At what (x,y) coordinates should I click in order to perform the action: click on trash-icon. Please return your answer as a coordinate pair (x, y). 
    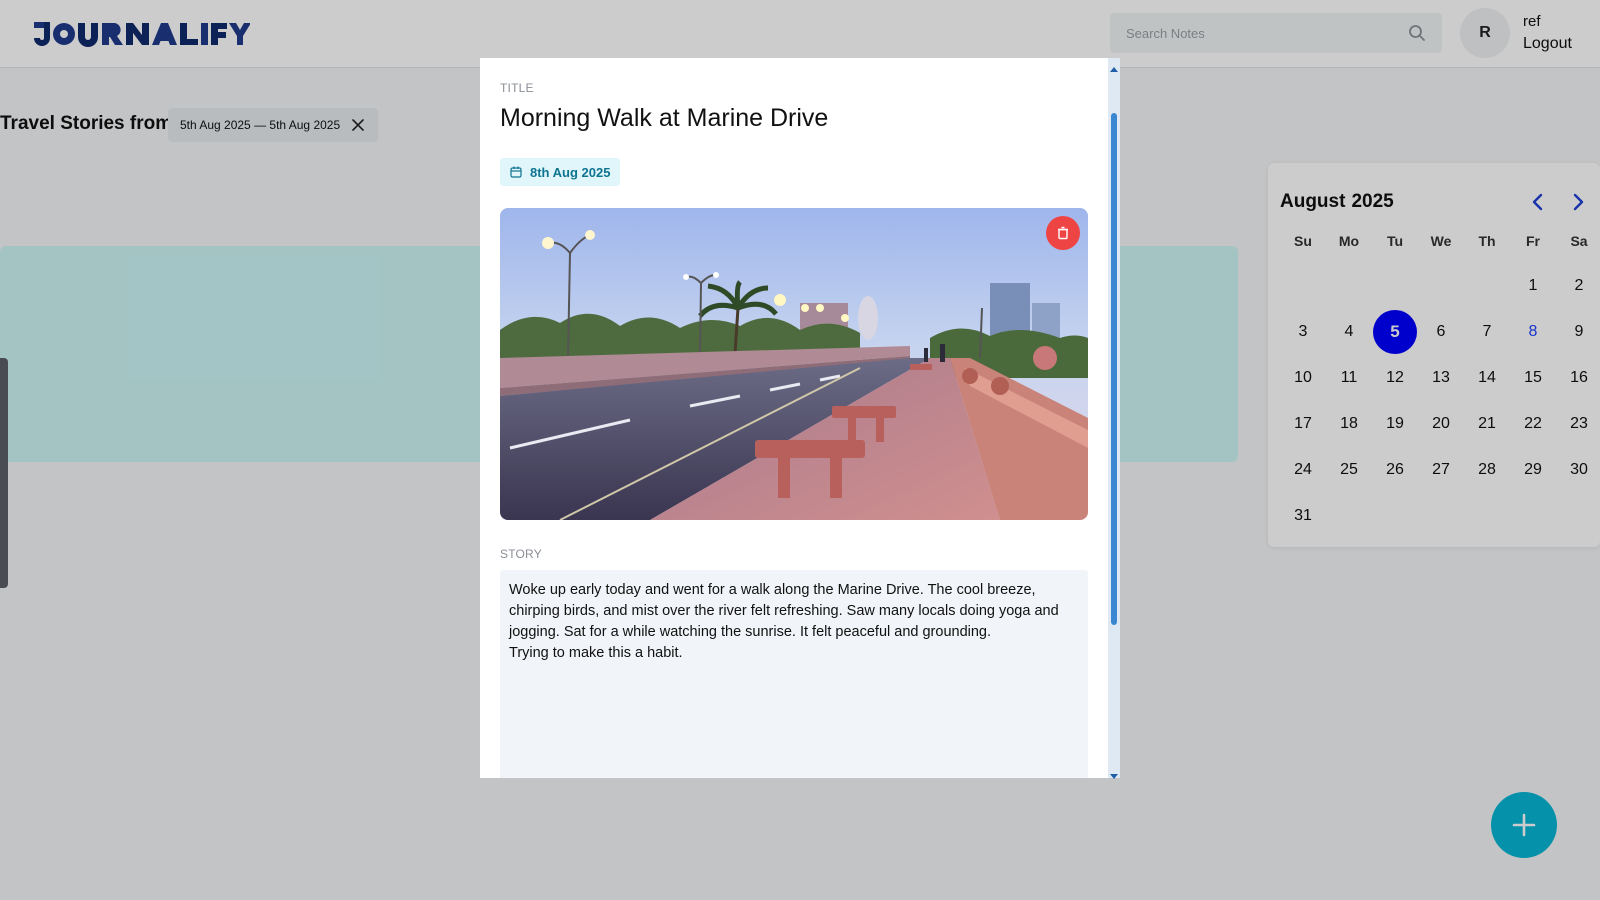
    Looking at the image, I should click on (1063, 233).